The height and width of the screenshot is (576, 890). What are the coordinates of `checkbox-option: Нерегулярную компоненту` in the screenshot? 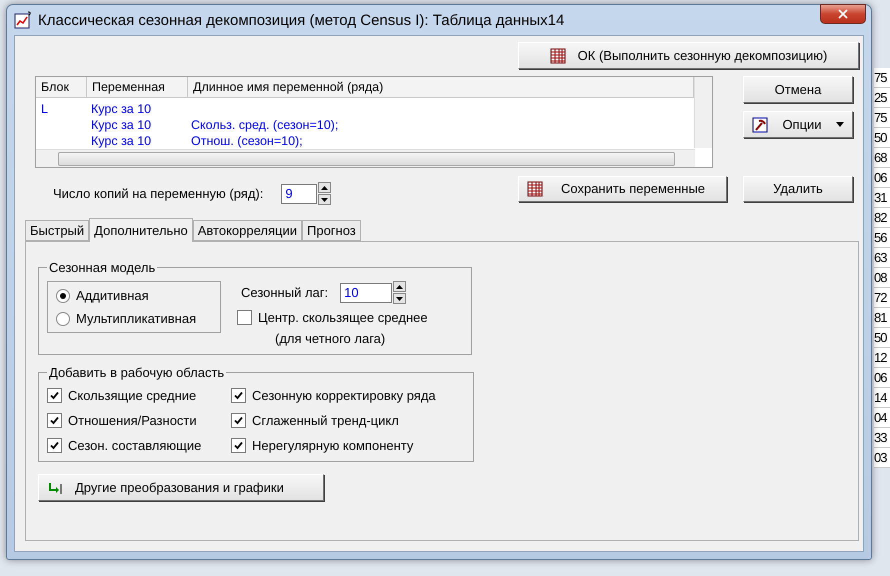 It's located at (348, 445).